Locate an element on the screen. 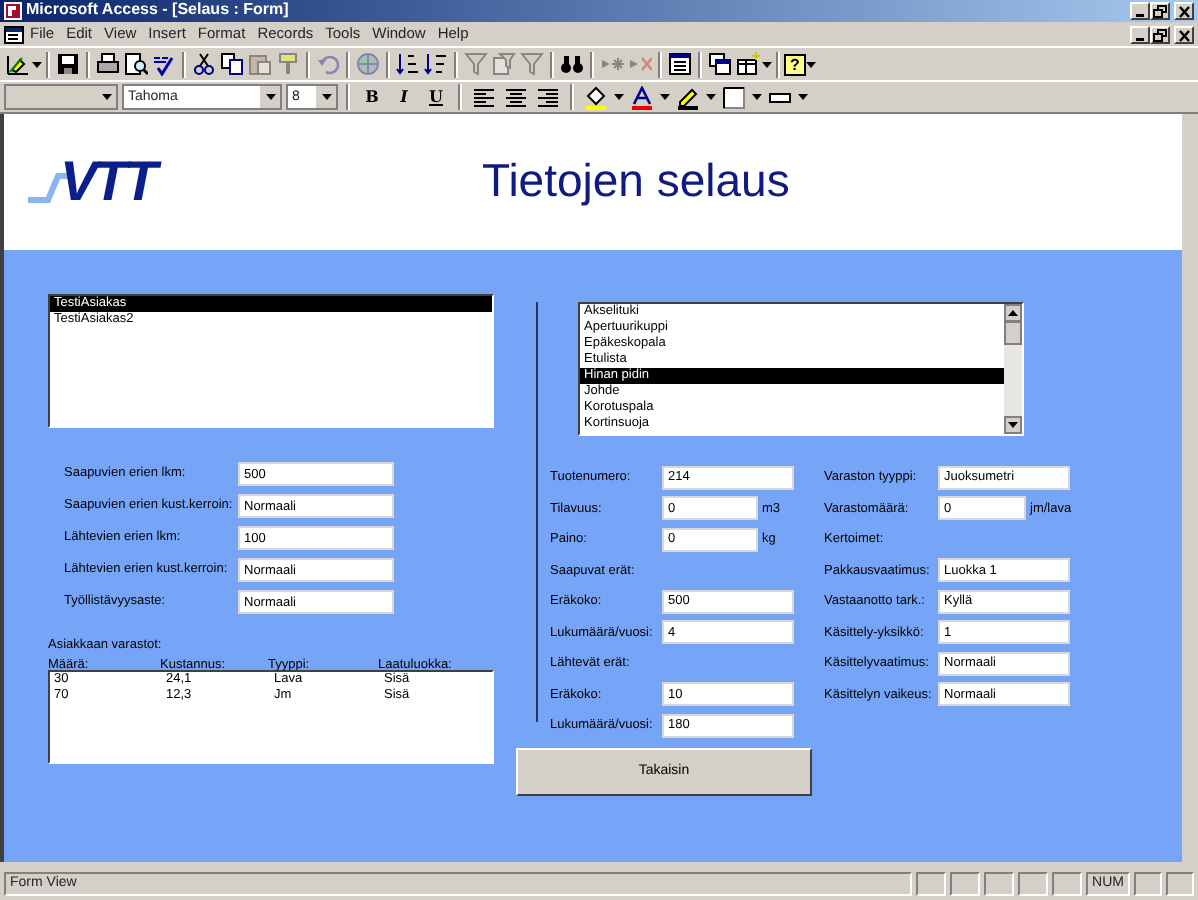 This screenshot has width=1198, height=900. form-title: Tietojen selaus is located at coordinates (636, 182).